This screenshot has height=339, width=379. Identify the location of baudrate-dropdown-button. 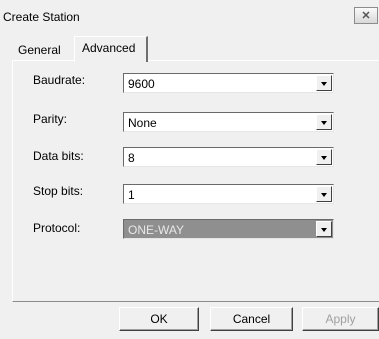
(324, 83).